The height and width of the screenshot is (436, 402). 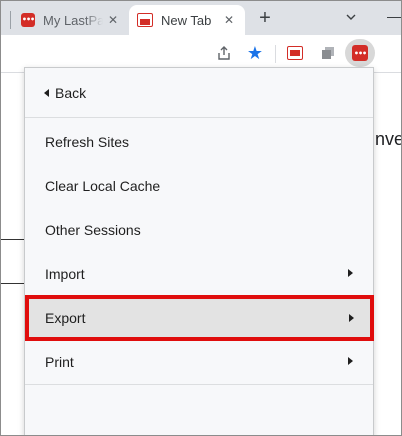 I want to click on share-icon, so click(x=224, y=53).